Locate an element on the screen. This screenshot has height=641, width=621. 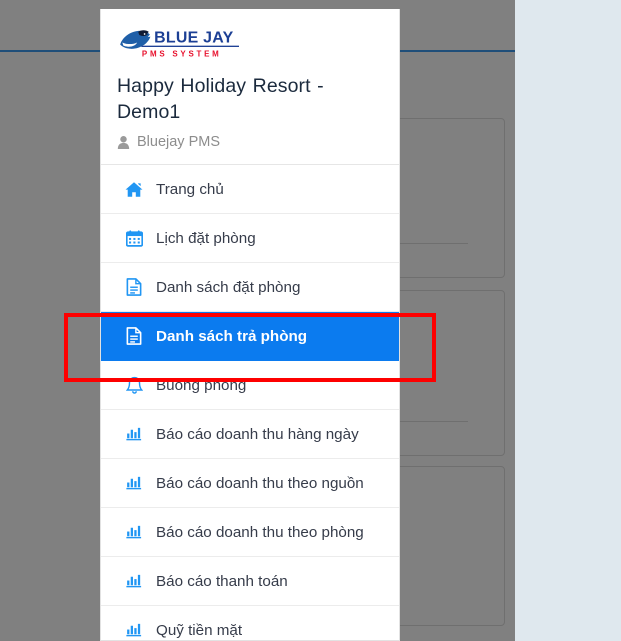
sidebar-item-trang-chu: Trang chủ is located at coordinates (250, 189).